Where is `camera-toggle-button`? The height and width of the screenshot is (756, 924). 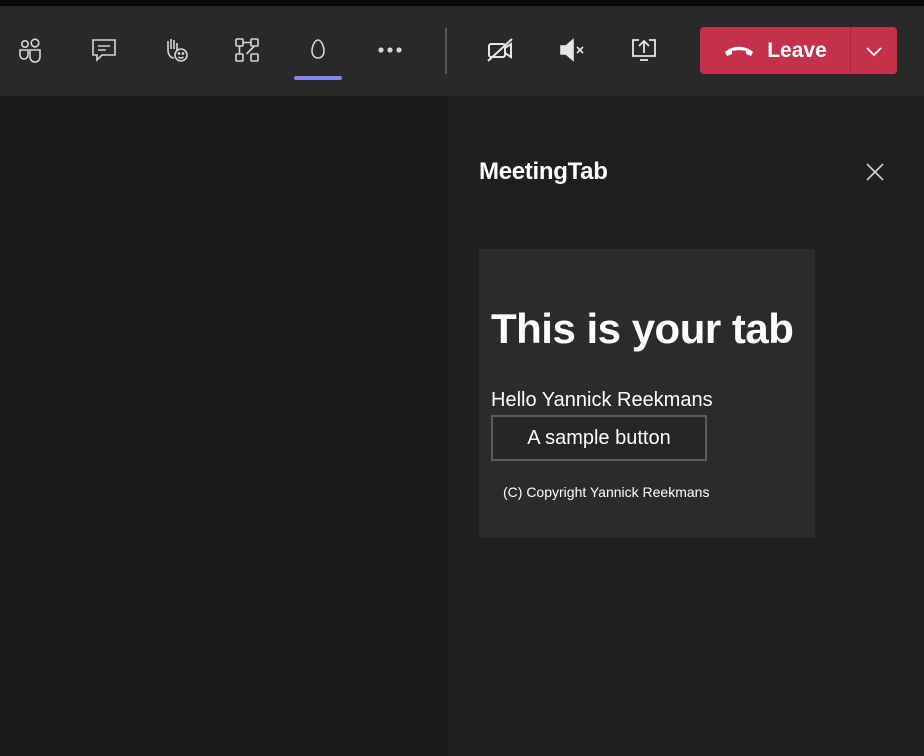
camera-toggle-button is located at coordinates (500, 50).